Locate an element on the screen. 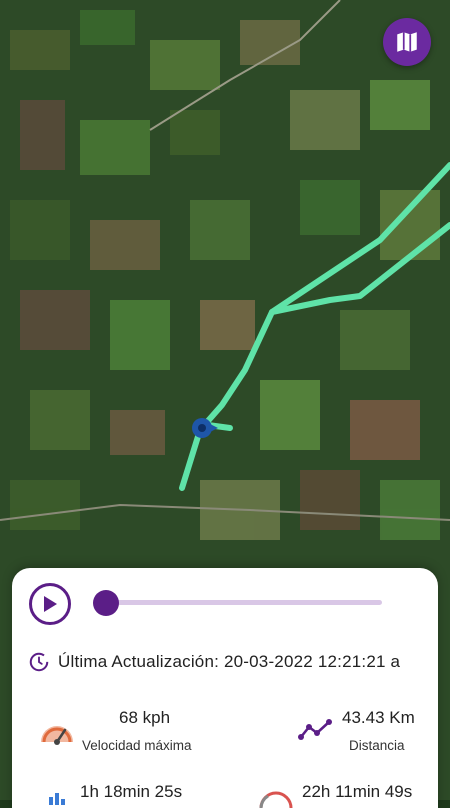 The width and height of the screenshot is (450, 808). play-button is located at coordinates (50, 604).